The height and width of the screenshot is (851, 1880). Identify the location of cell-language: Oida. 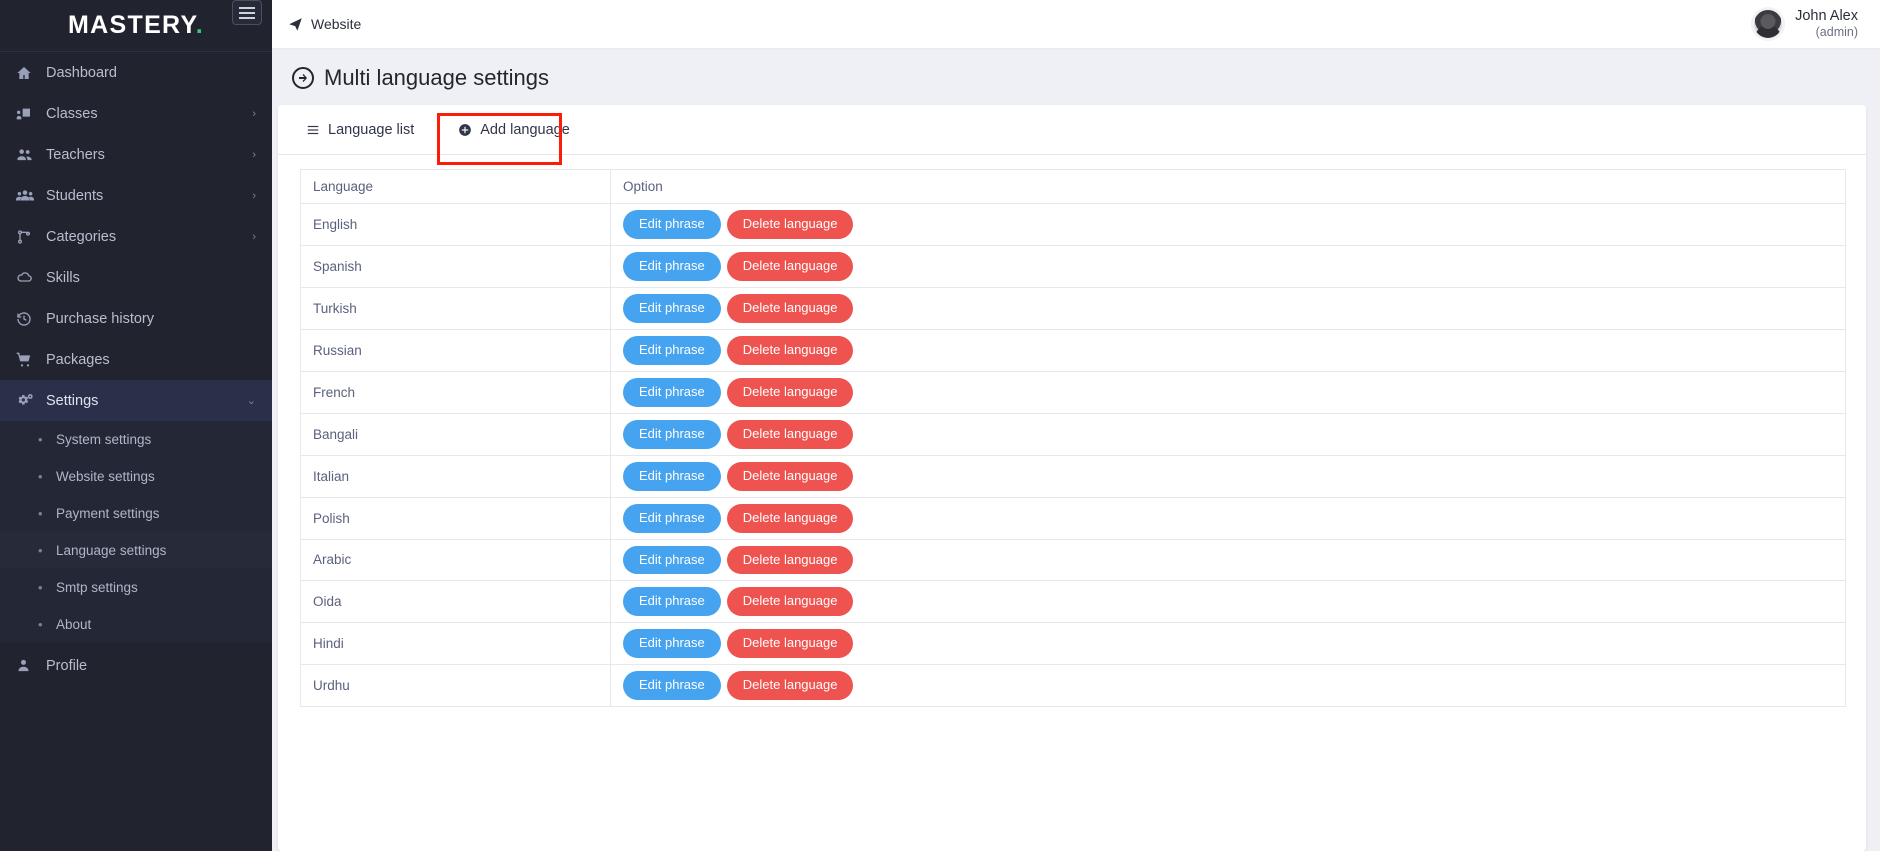
(455, 602).